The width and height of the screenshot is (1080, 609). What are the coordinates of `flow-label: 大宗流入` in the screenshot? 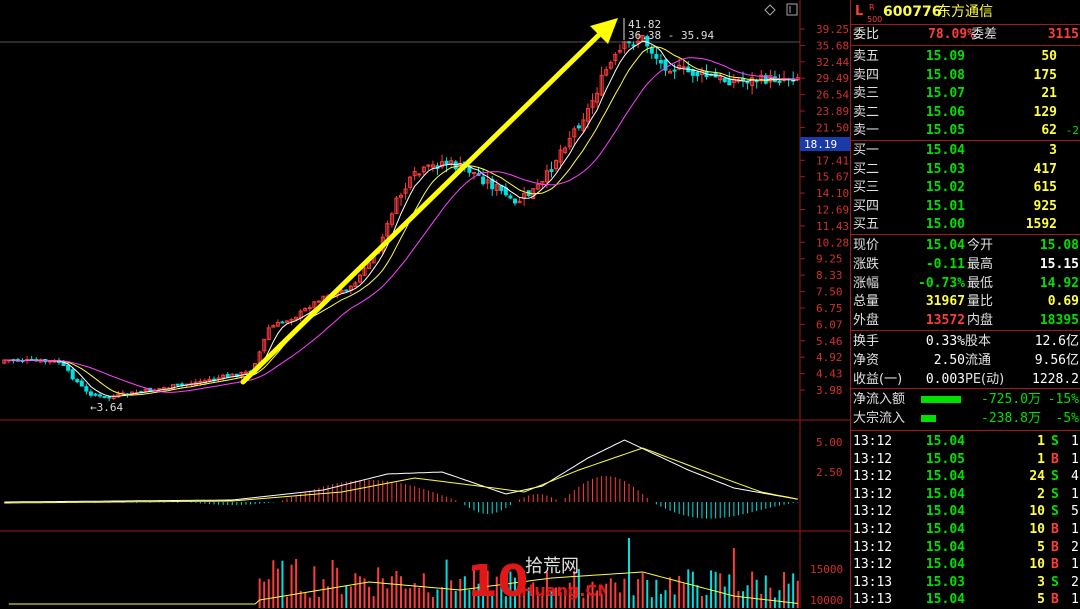 It's located at (879, 418).